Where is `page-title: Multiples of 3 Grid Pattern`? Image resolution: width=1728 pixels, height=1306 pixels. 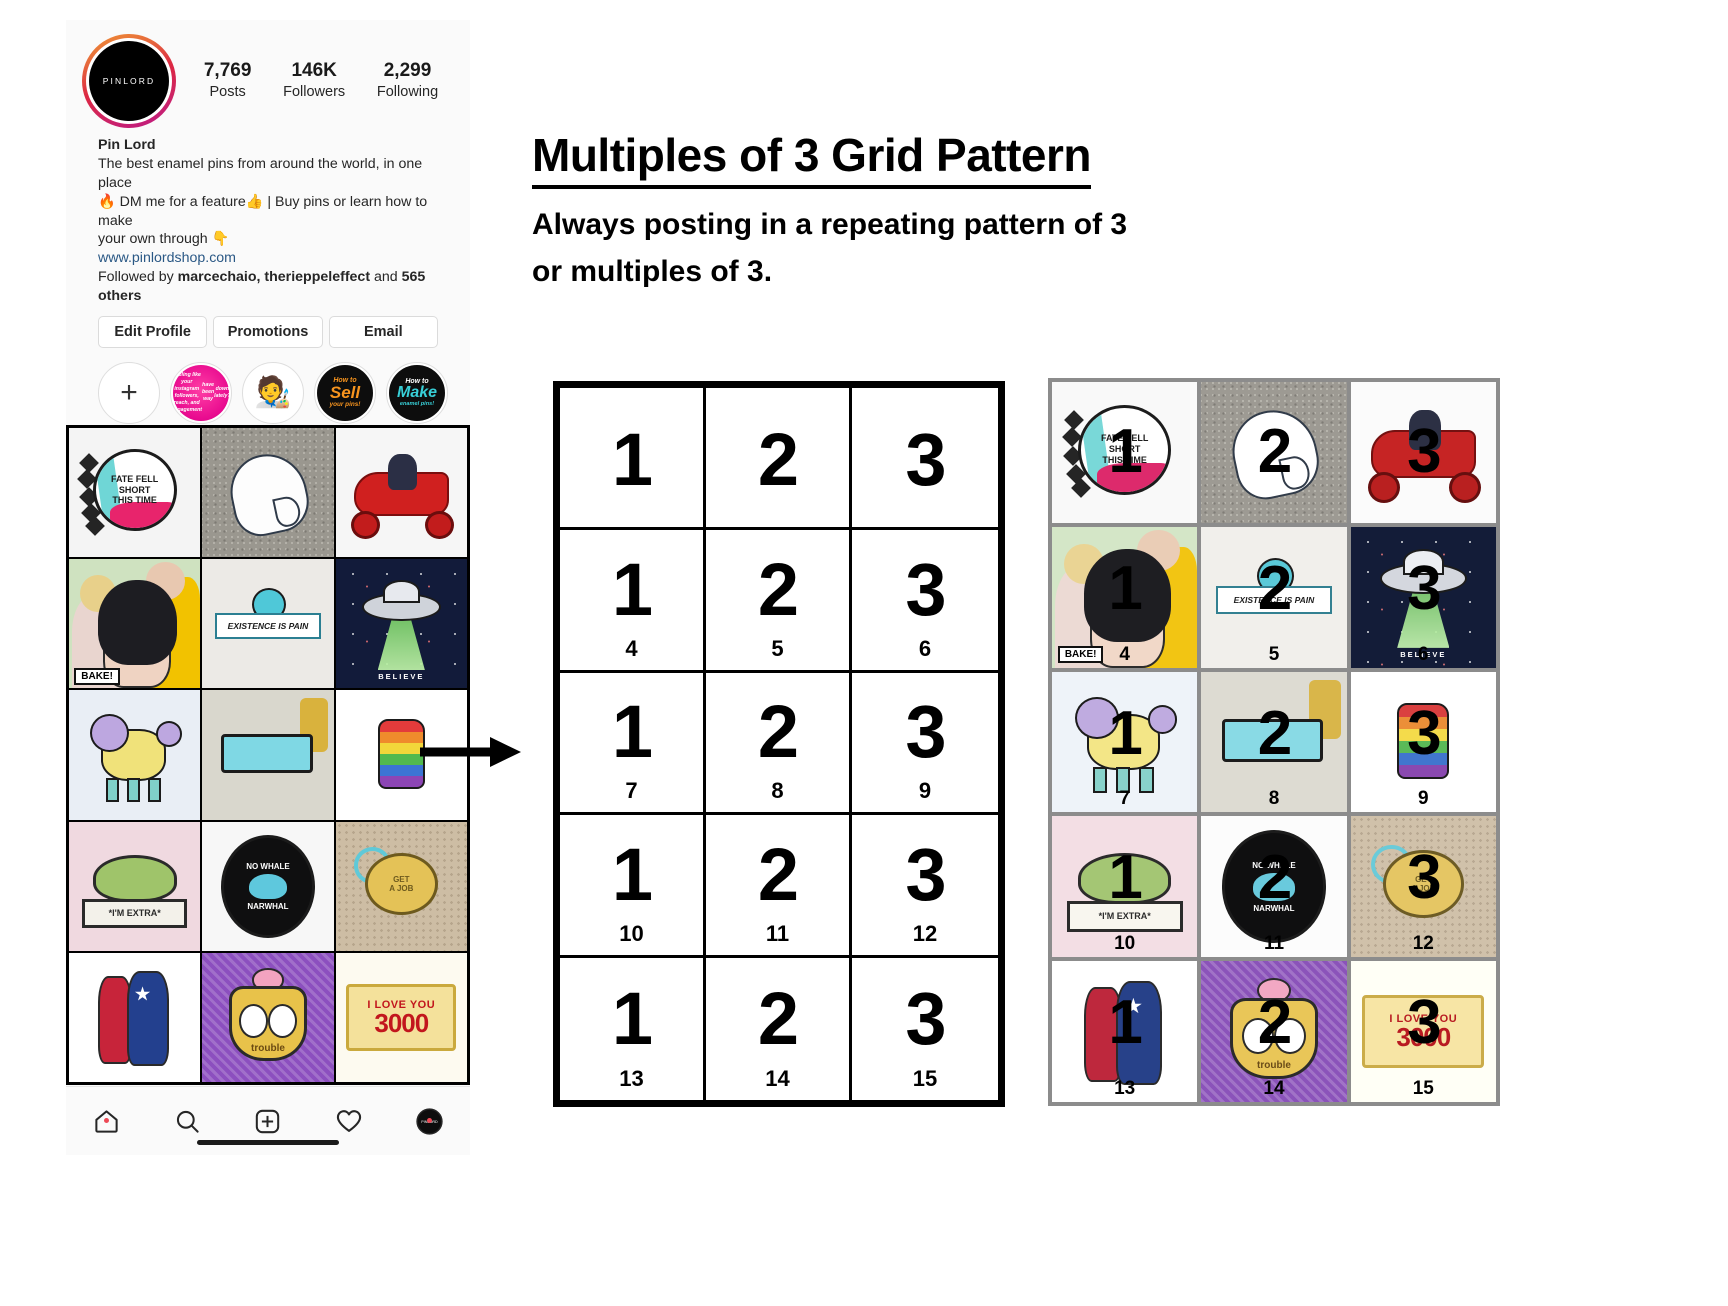 page-title: Multiples of 3 Grid Pattern is located at coordinates (812, 158).